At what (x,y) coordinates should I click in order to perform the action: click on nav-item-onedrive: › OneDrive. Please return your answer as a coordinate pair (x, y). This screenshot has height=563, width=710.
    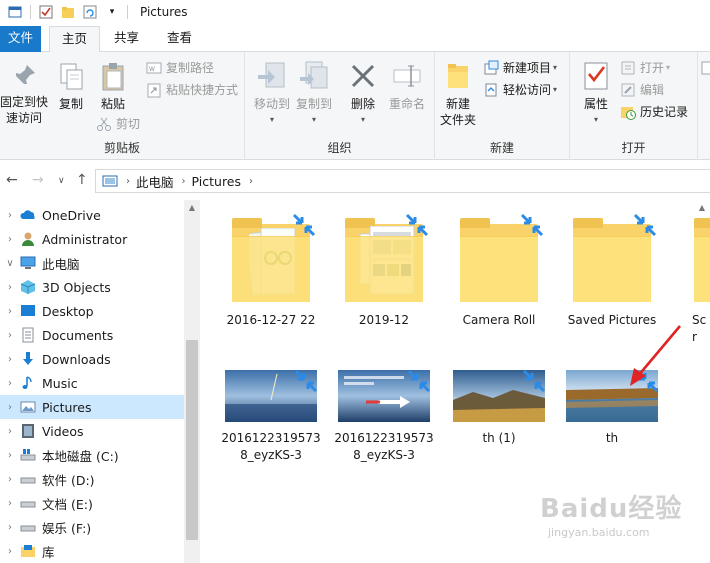
    Looking at the image, I should click on (92, 215).